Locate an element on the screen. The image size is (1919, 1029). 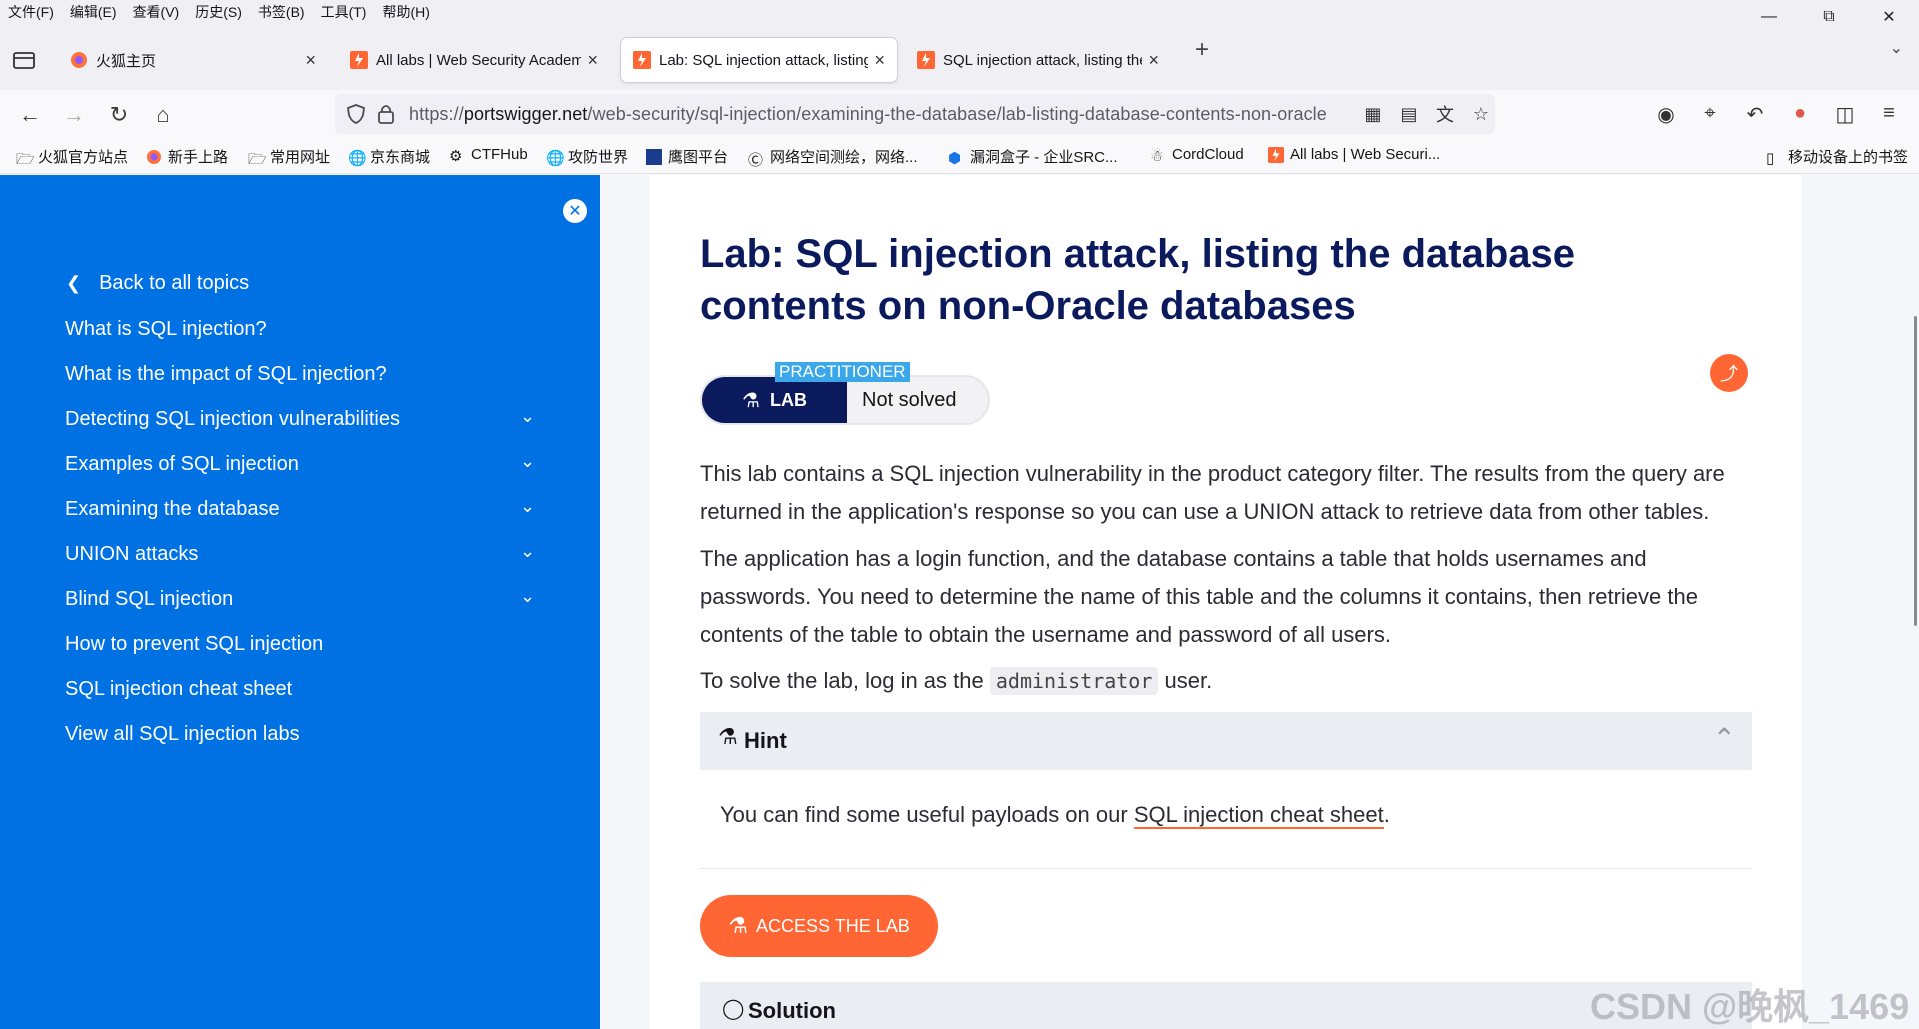
bookmark-label: 鹰图平台 is located at coordinates (698, 157).